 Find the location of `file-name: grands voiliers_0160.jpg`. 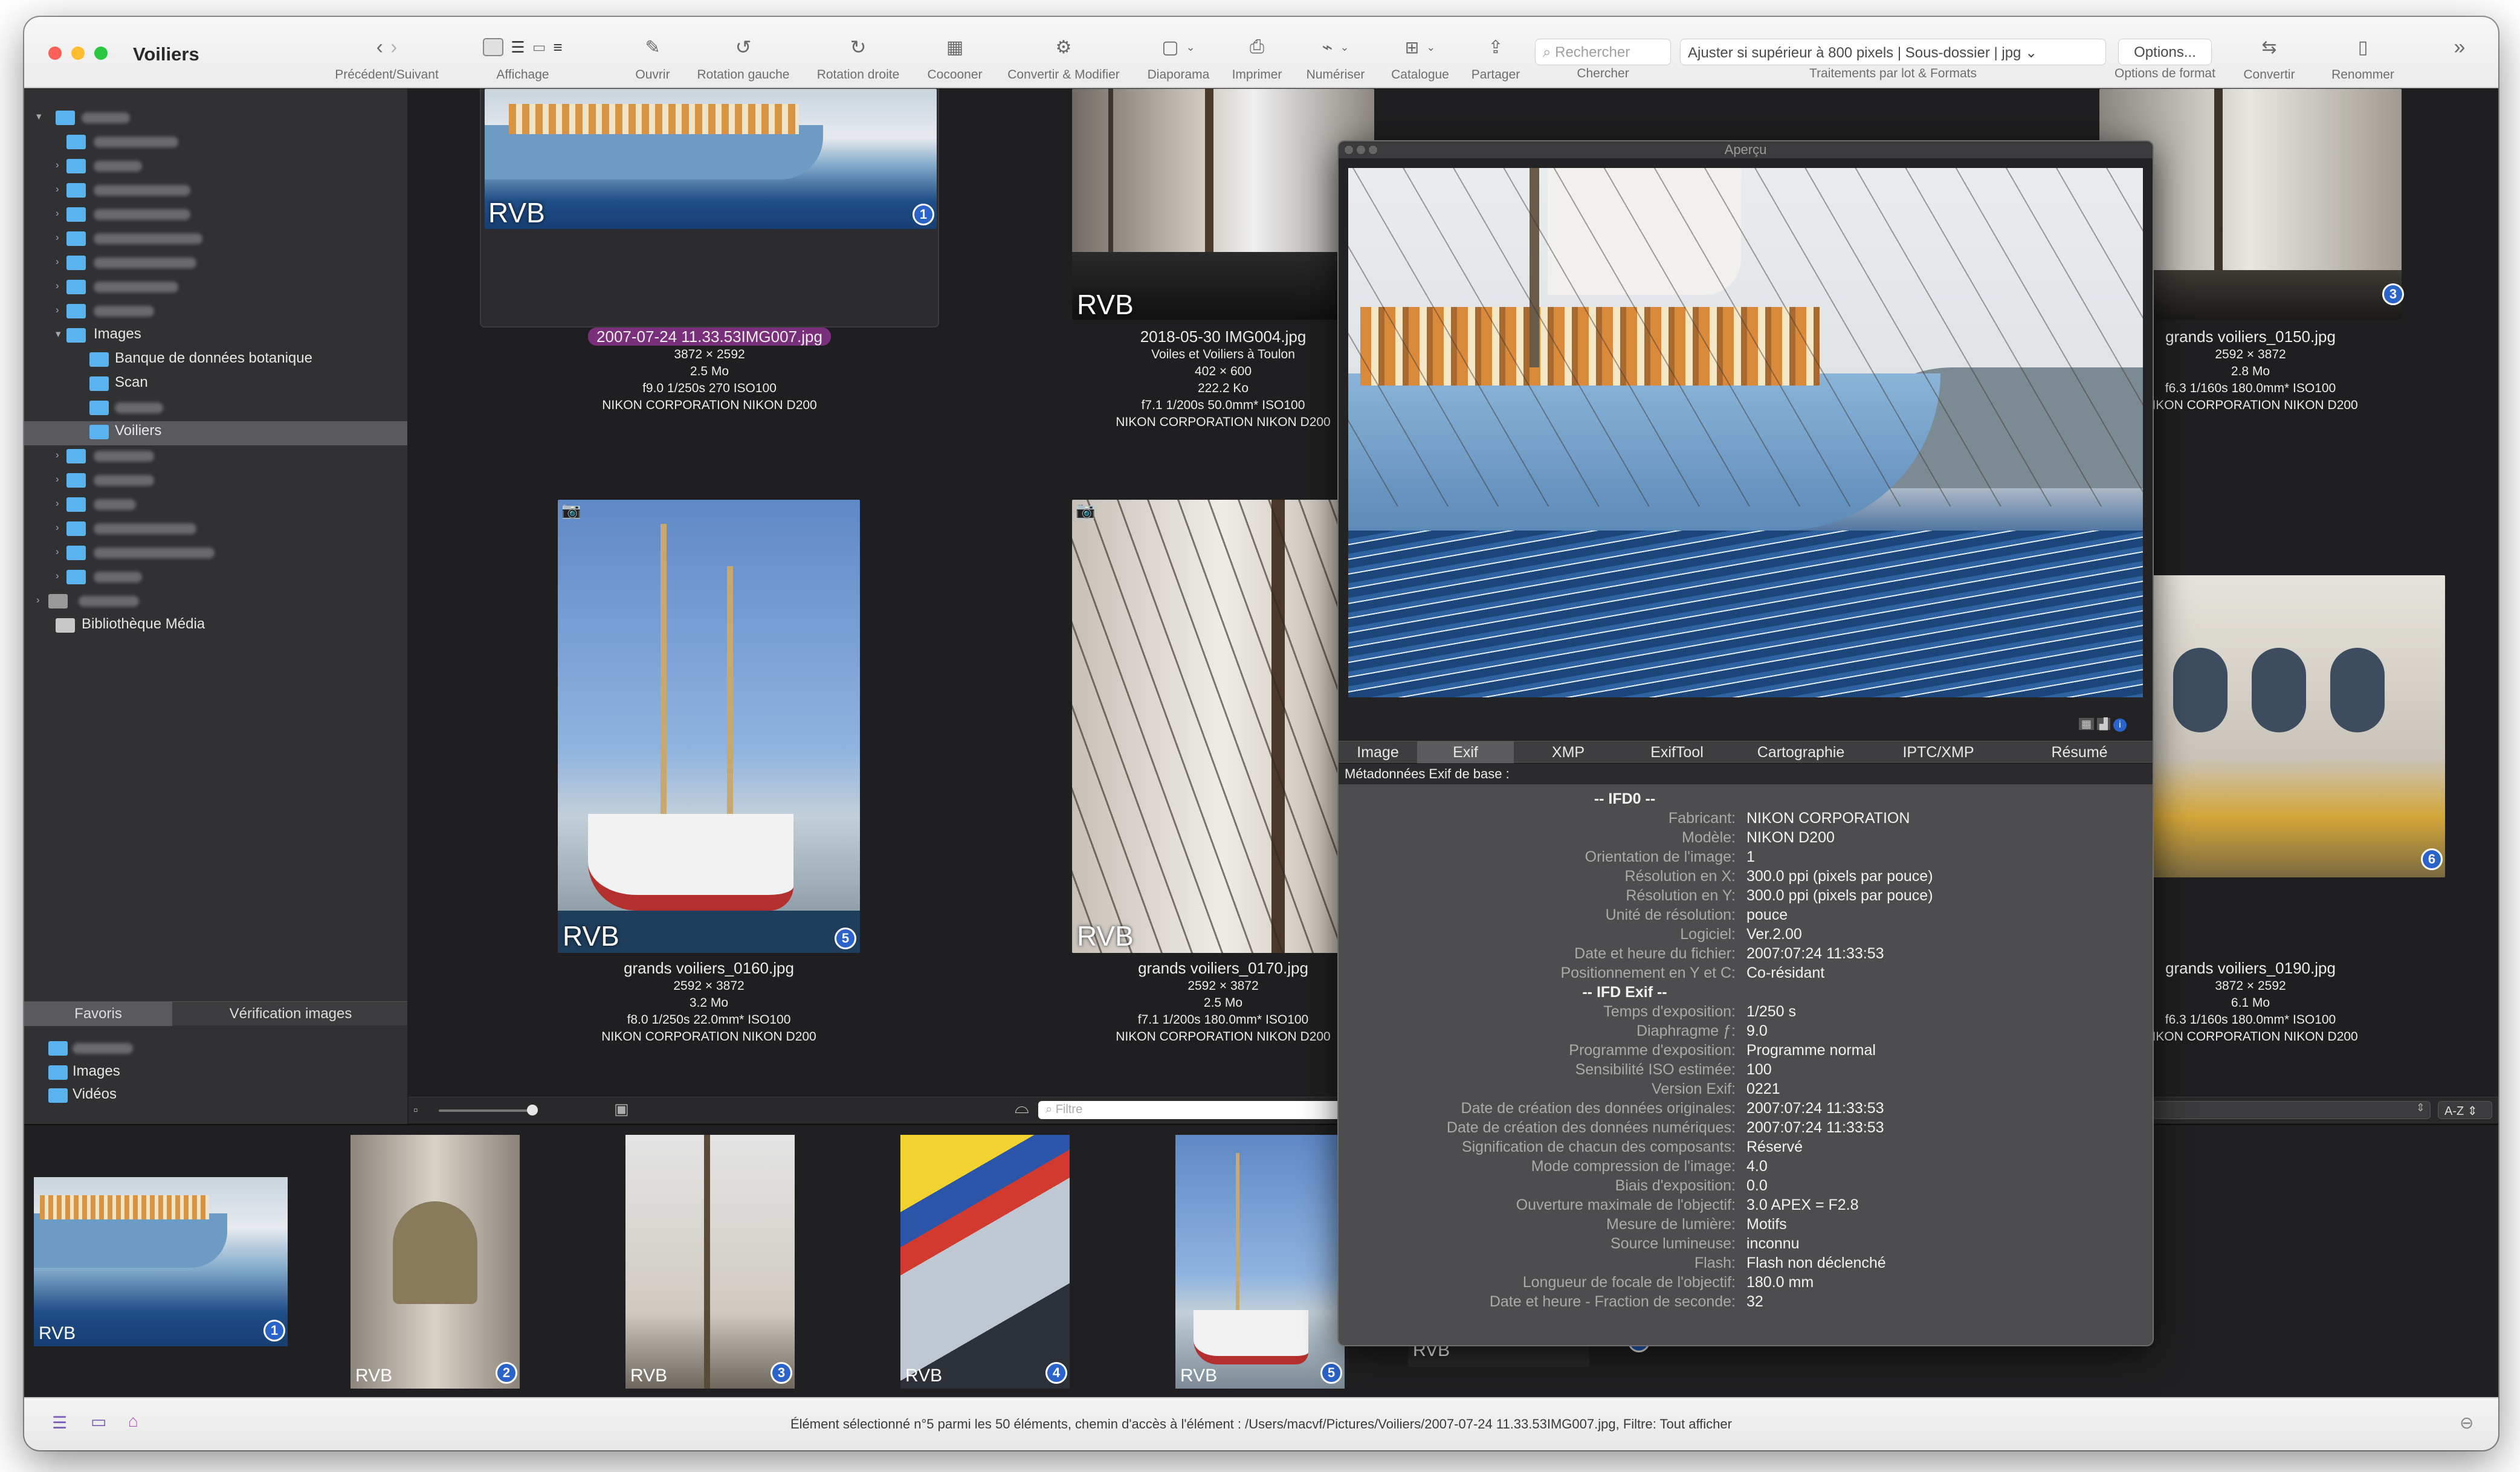

file-name: grands voiliers_0160.jpg is located at coordinates (708, 969).